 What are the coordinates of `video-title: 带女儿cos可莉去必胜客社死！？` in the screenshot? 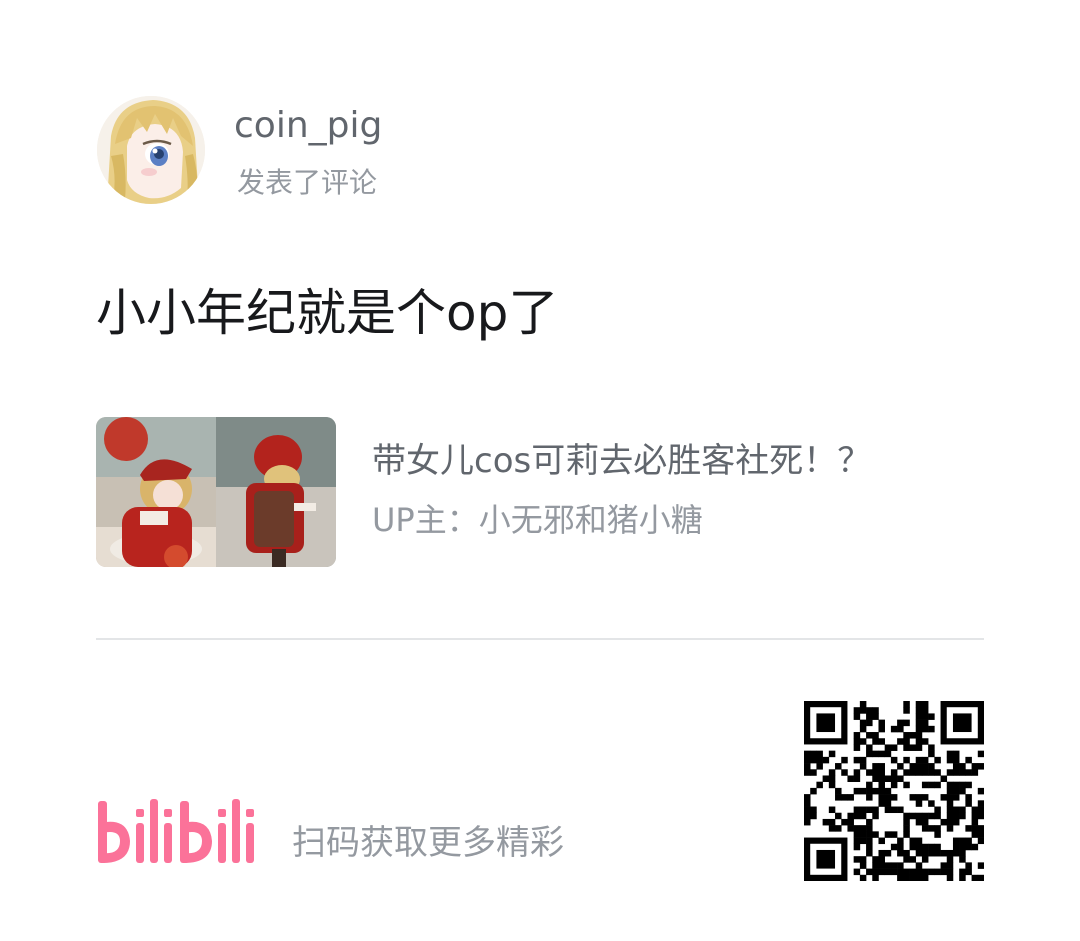 It's located at (621, 461).